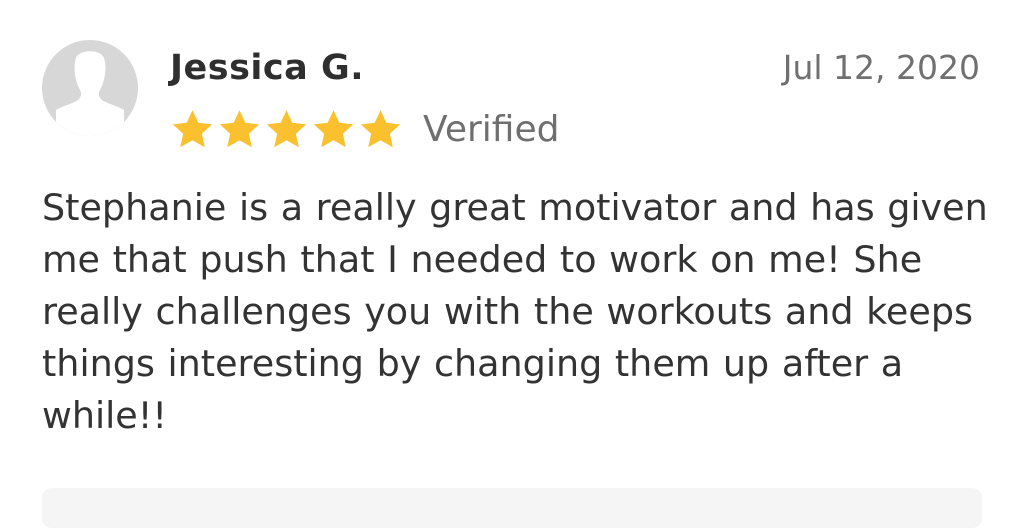 This screenshot has width=1024, height=528. I want to click on user-silhouette-icon, so click(90, 93).